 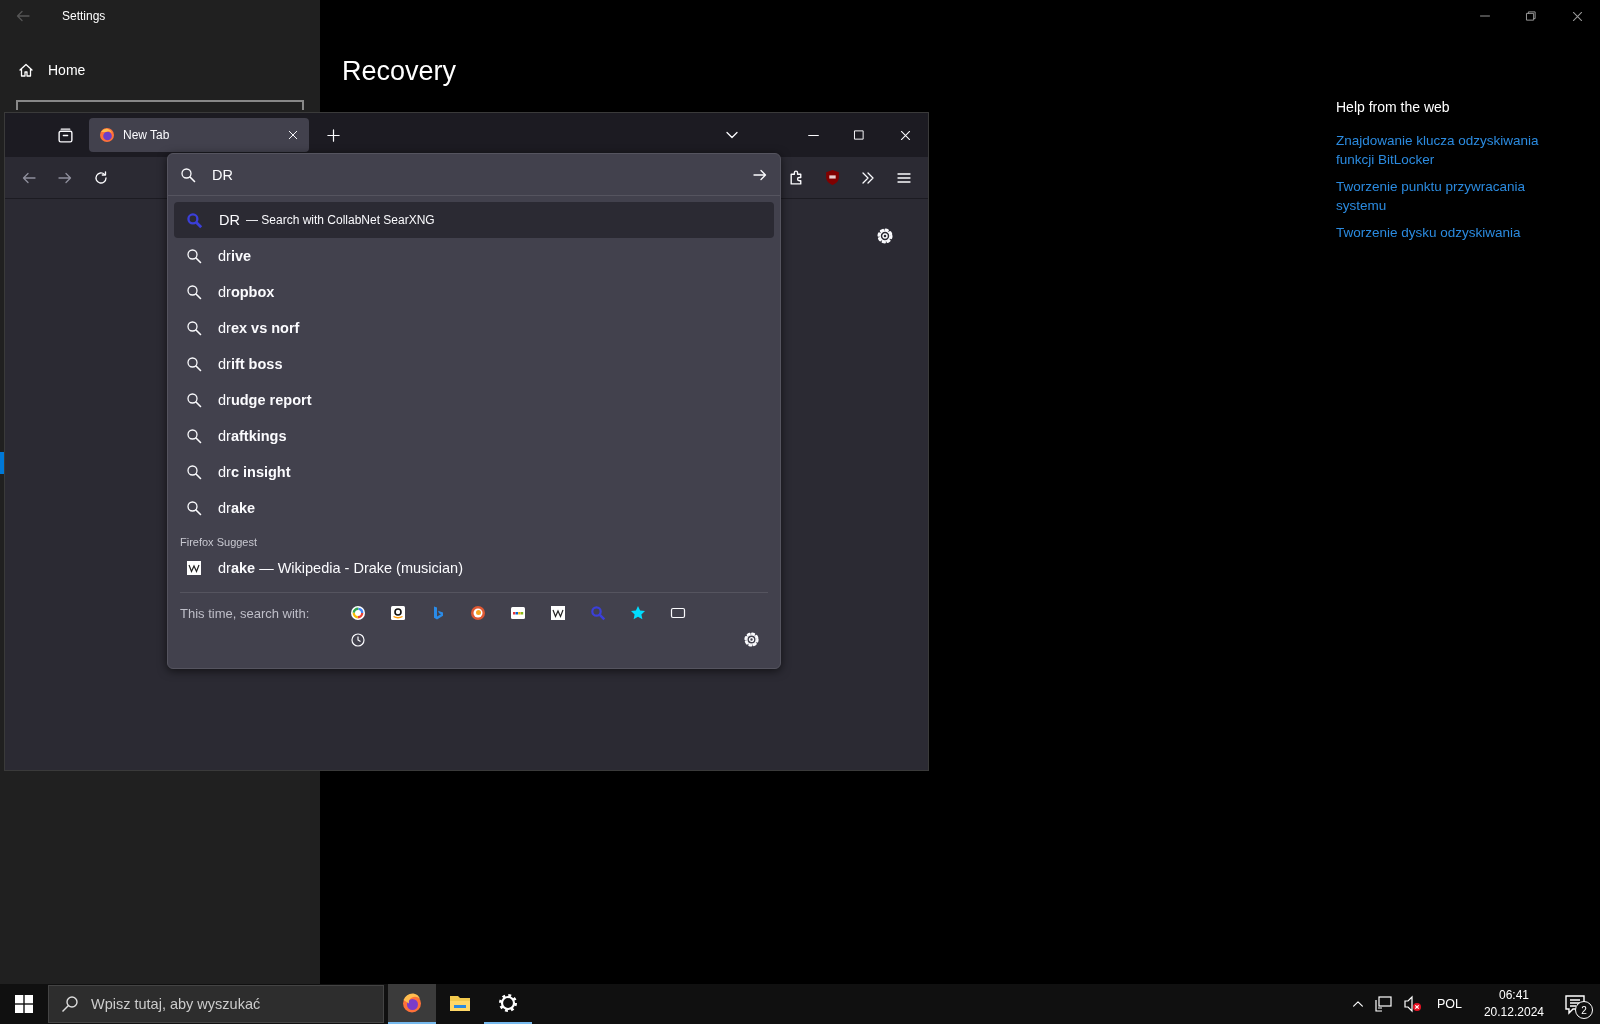 I want to click on fox-icon, so click(x=107, y=135).